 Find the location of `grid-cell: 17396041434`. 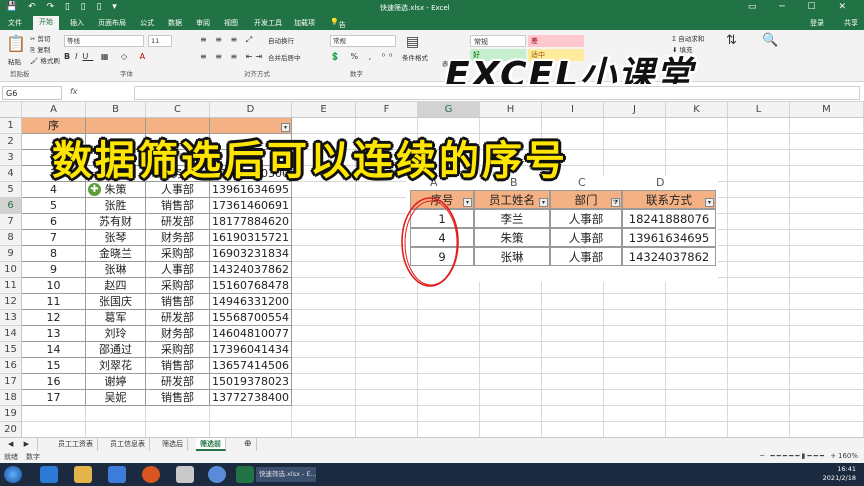

grid-cell: 17396041434 is located at coordinates (251, 350).